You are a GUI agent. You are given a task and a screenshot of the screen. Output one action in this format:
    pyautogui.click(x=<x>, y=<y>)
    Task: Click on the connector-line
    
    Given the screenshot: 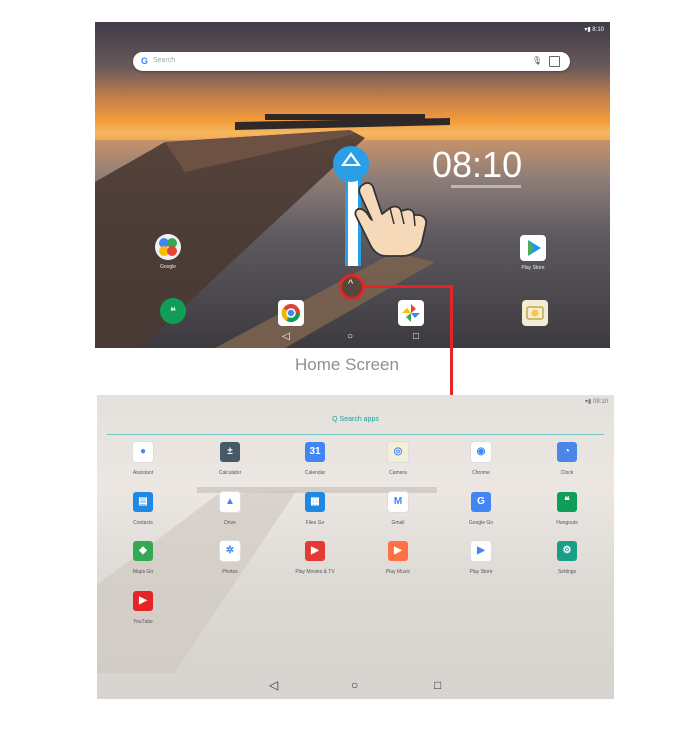 What is the action you would take?
    pyautogui.click(x=408, y=286)
    